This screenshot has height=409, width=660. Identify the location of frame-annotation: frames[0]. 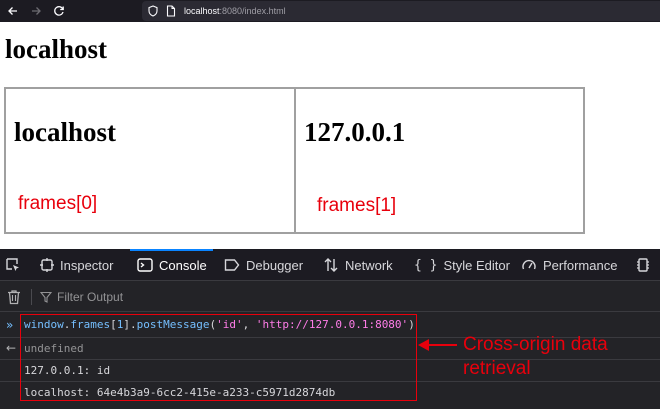
(58, 203).